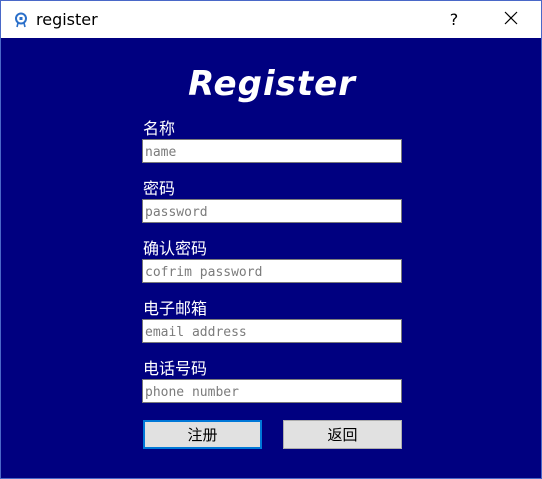 Image resolution: width=542 pixels, height=479 pixels. Describe the element at coordinates (21, 20) in the screenshot. I see `app-logo-icon` at that location.